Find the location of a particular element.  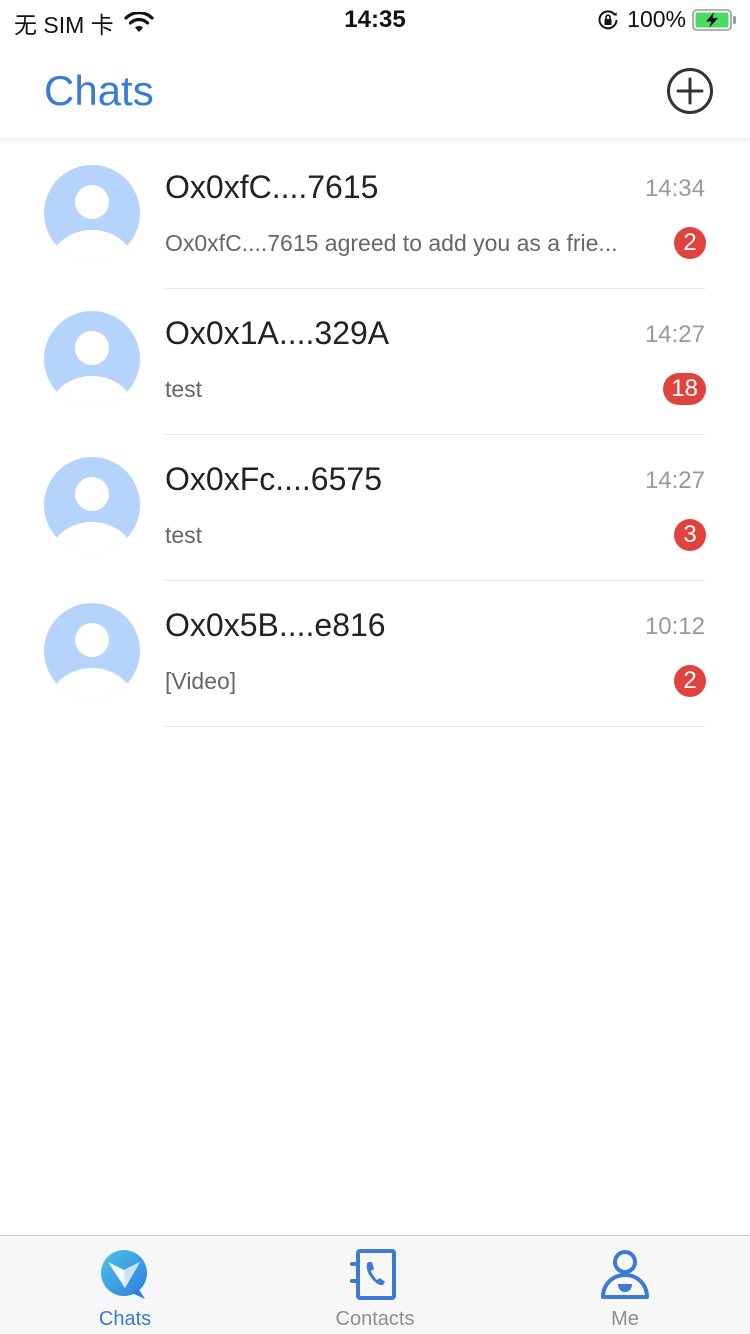

tab-me: Me is located at coordinates (625, 1285).